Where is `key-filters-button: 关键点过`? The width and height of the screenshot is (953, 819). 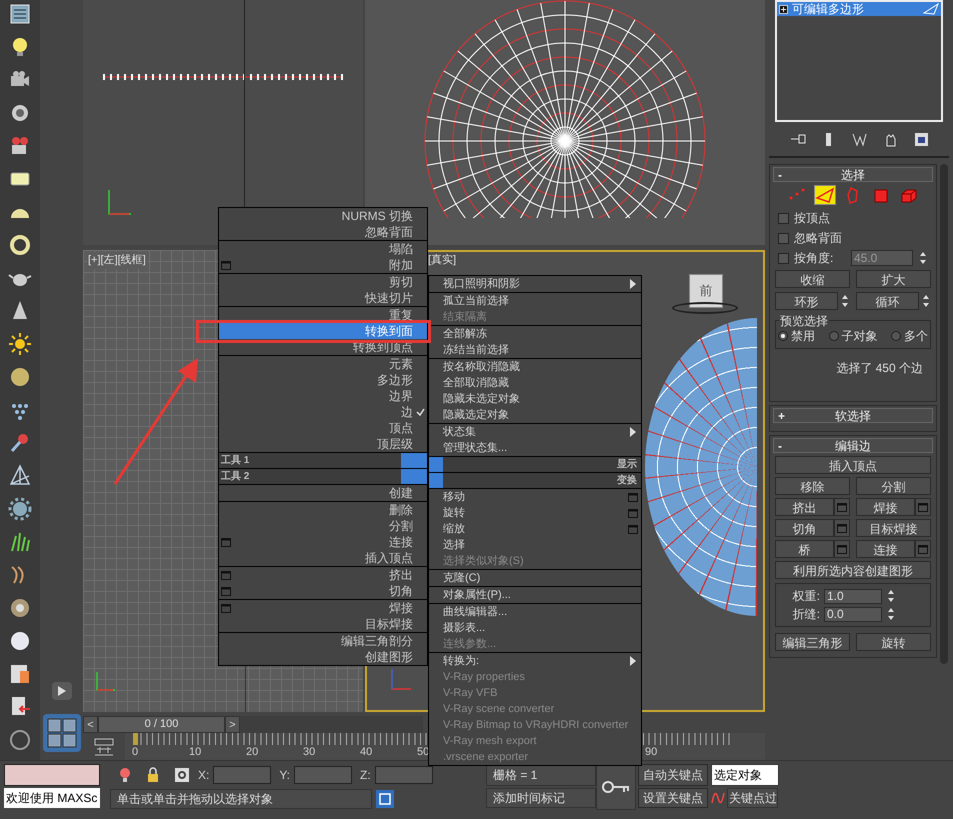
key-filters-button: 关键点过 is located at coordinates (752, 798).